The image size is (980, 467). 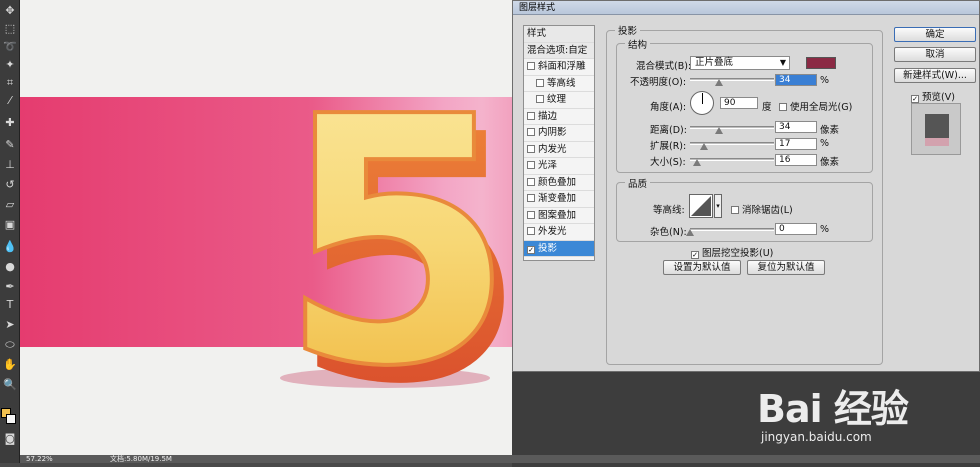 I want to click on style-item: 内阴影, so click(x=559, y=133).